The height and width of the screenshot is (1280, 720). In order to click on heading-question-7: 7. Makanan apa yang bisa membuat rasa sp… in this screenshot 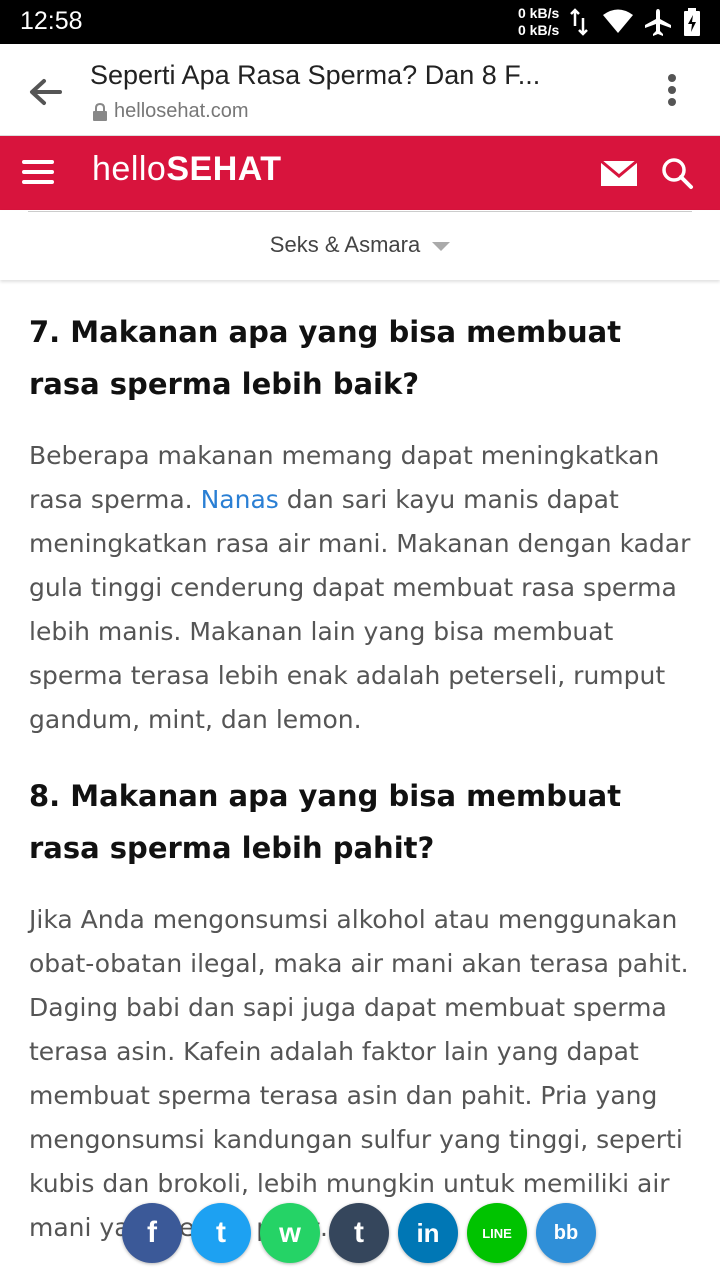, I will do `click(325, 358)`.